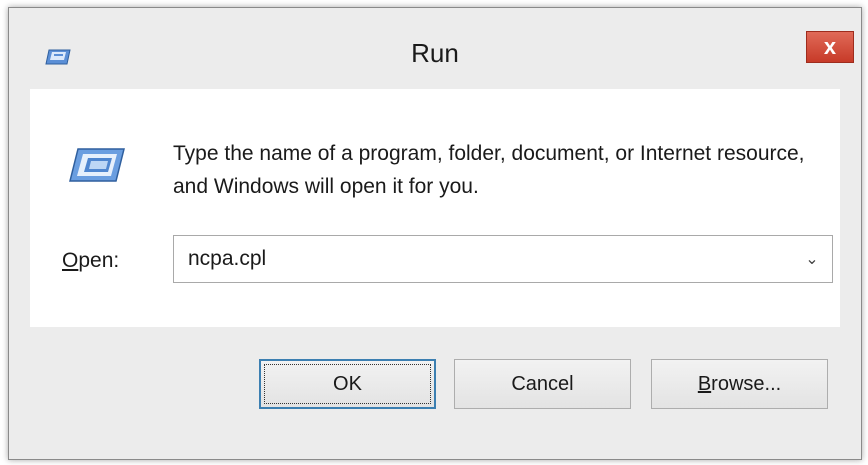 Image resolution: width=868 pixels, height=465 pixels. I want to click on open-label: Open:, so click(90, 261).